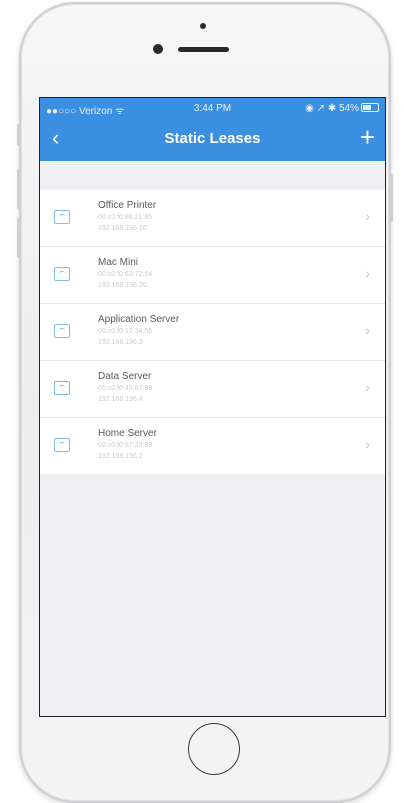  I want to click on home-button, so click(214, 749).